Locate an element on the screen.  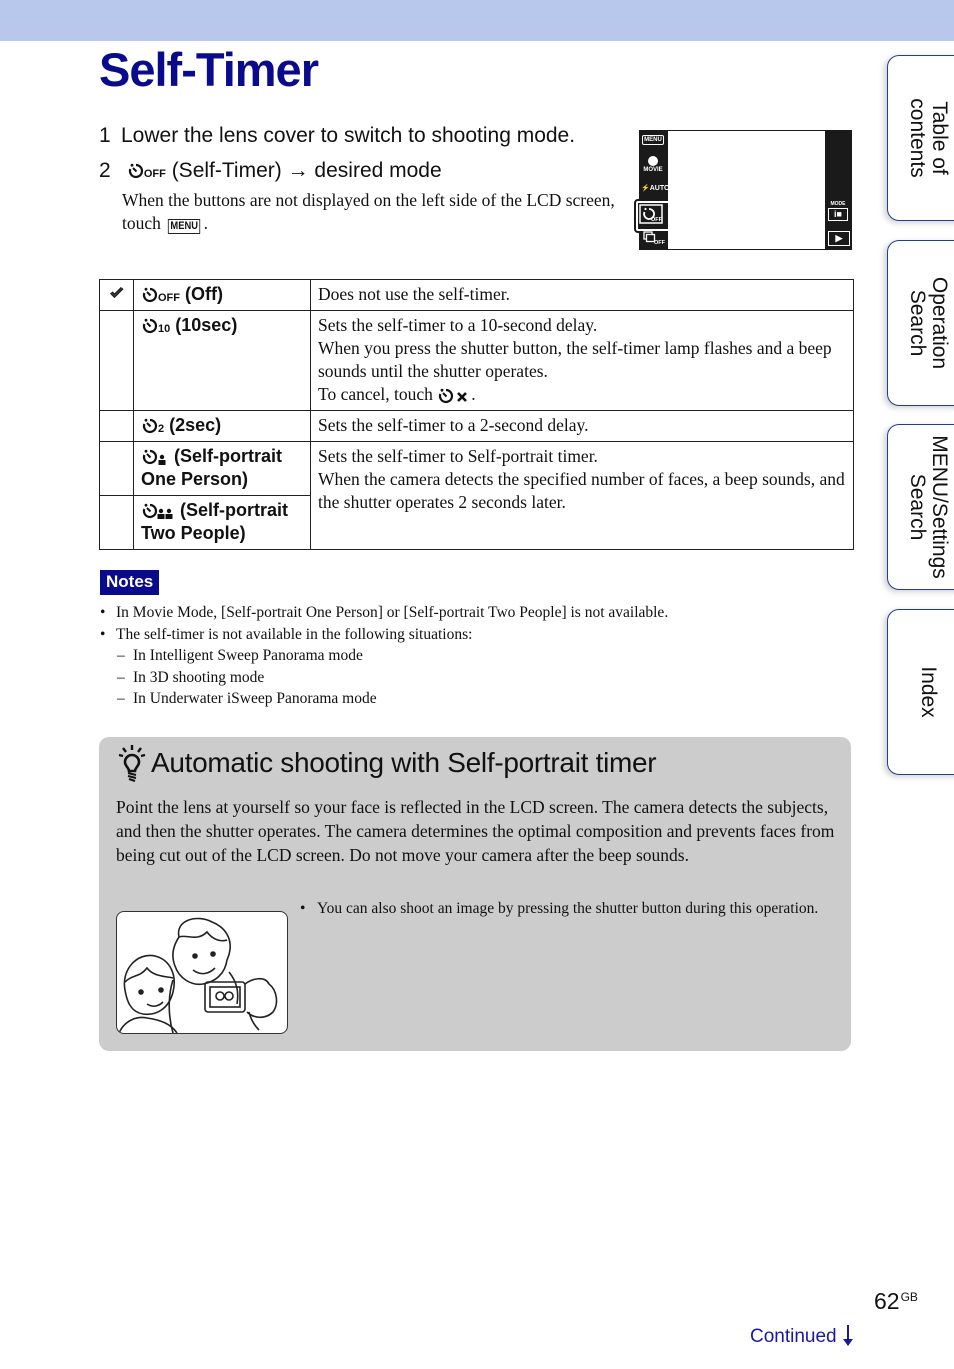
lcd-burst-button: OFF is located at coordinates (654, 239).